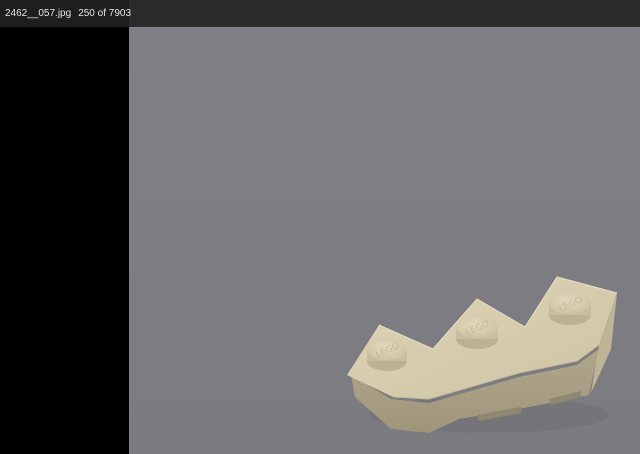 The image size is (640, 454). What do you see at coordinates (320, 13) in the screenshot?
I see `title-bar: 2462__057.jpg 250 of 7903` at bounding box center [320, 13].